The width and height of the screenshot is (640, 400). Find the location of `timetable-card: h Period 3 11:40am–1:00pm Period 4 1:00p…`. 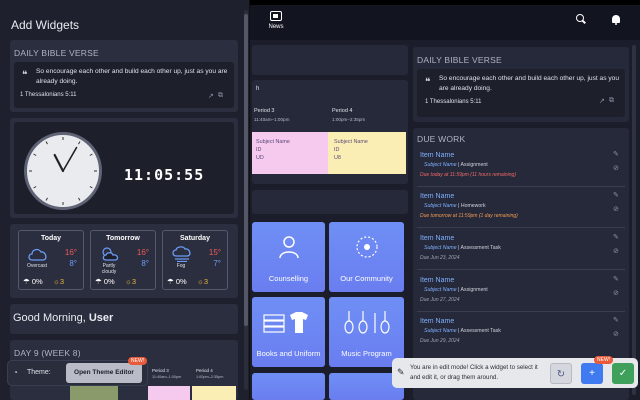

timetable-card: h Period 3 11:40am–1:00pm Period 4 1:00p… is located at coordinates (330, 132).